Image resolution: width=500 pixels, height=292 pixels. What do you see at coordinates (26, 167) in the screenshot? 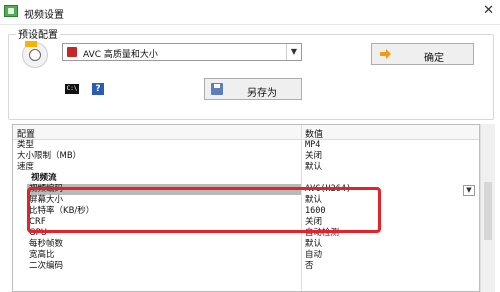
I see `row-name: 速度` at bounding box center [26, 167].